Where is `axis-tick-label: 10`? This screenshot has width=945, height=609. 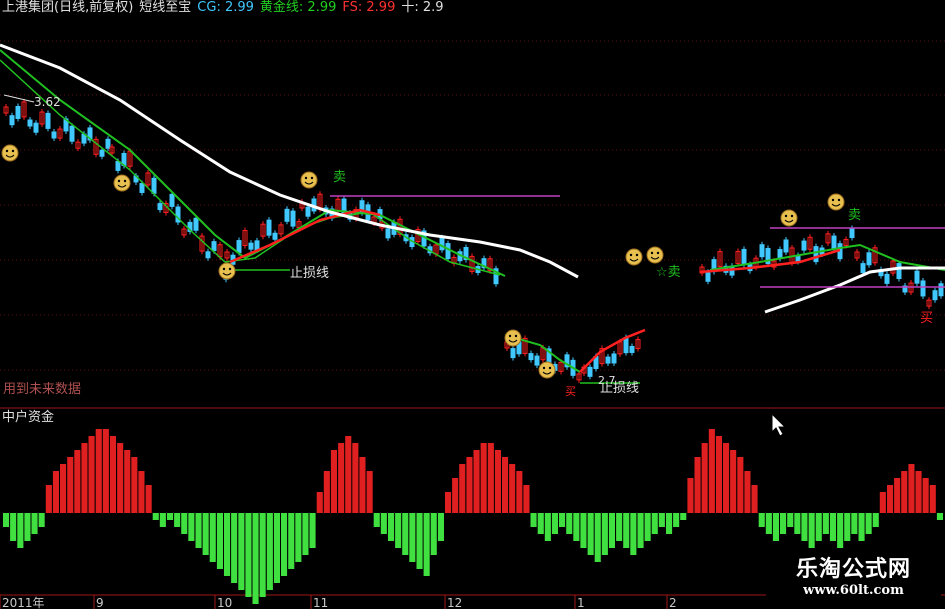 axis-tick-label: 10 is located at coordinates (224, 602).